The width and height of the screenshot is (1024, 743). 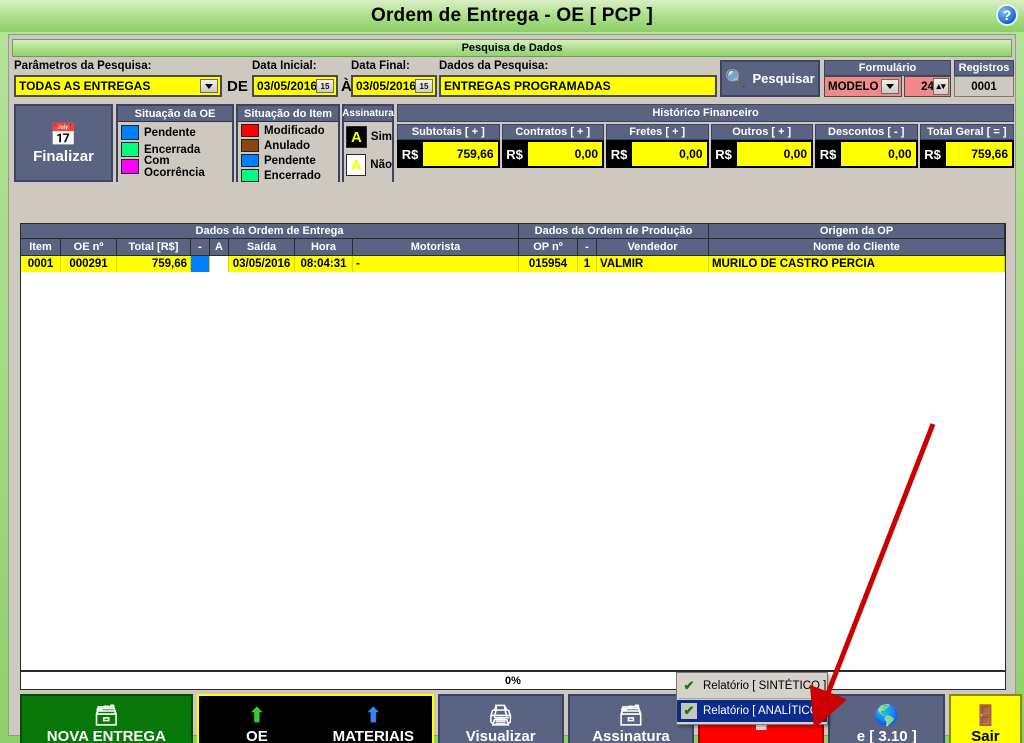 I want to click on legend-item: Com Ocorrência, so click(x=175, y=167).